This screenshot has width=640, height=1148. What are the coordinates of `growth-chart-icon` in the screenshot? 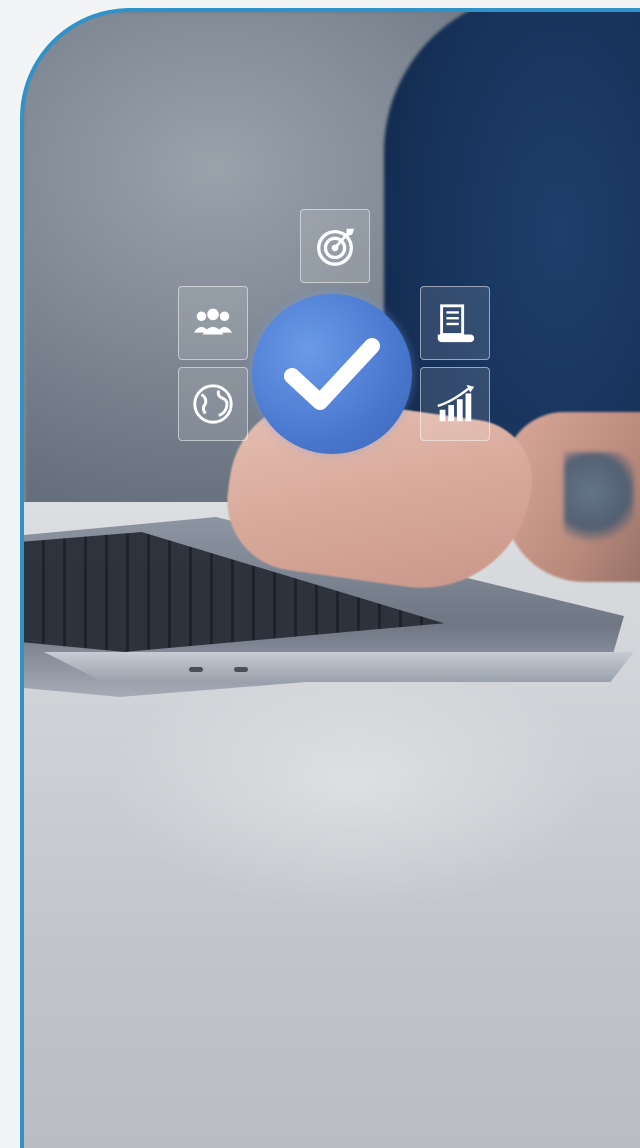 It's located at (456, 403).